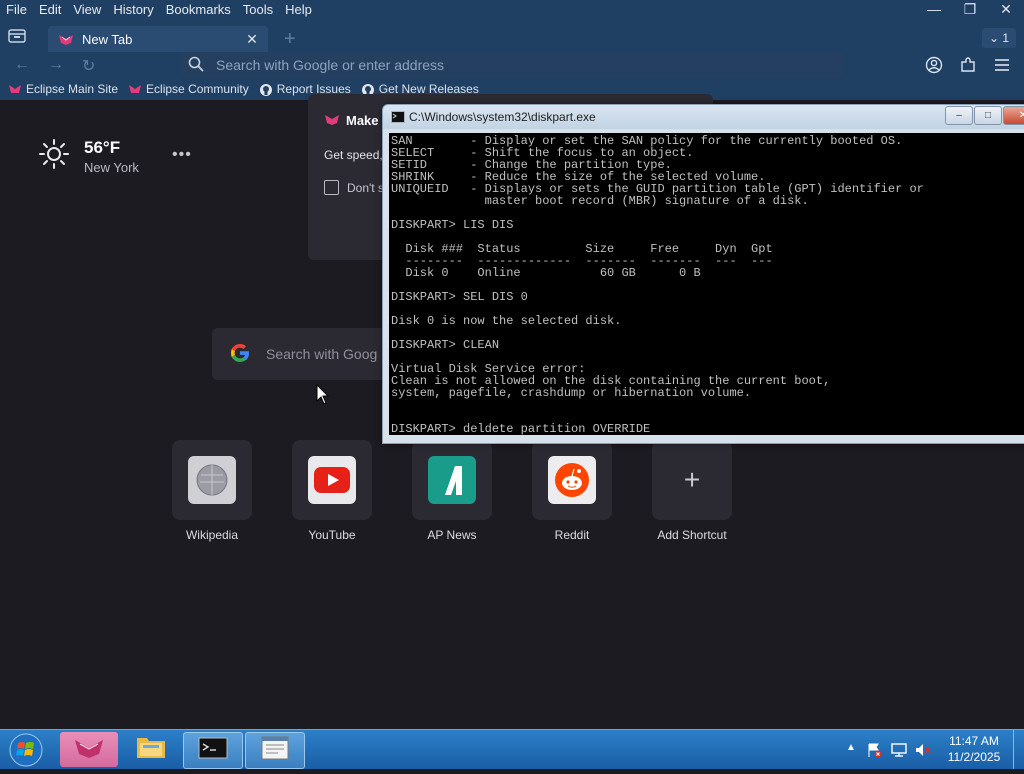 This screenshot has width=1024, height=774. I want to click on tab-count-dropdown: ⌄ 1, so click(999, 38).